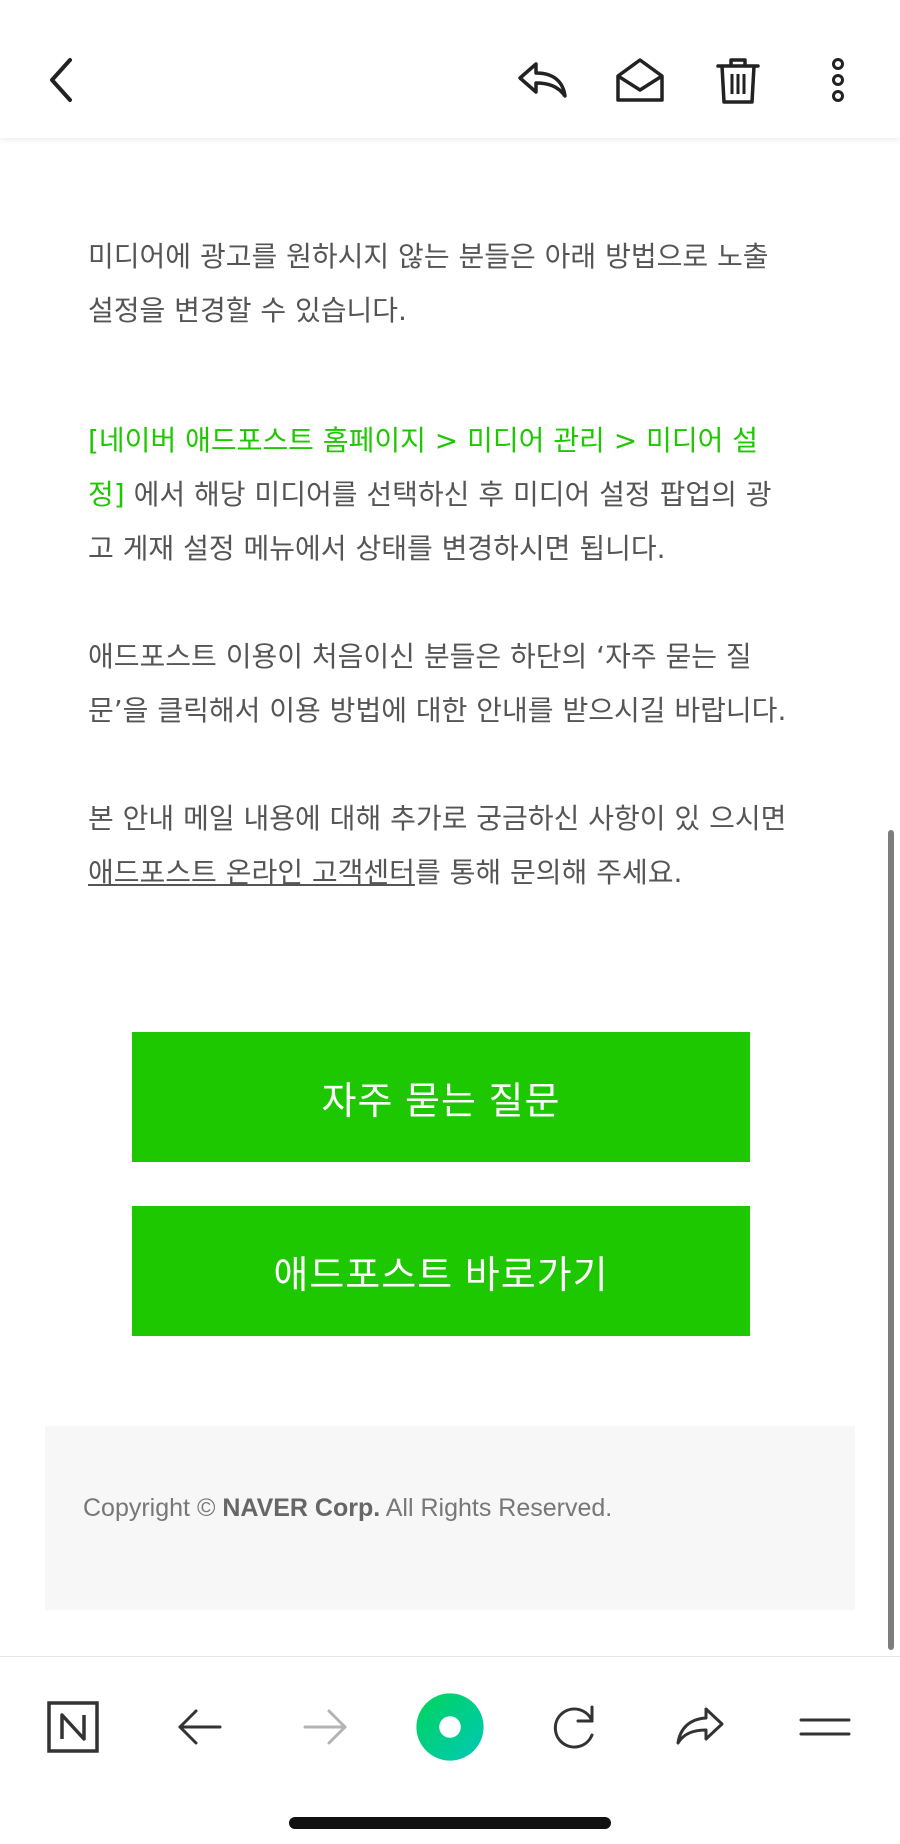 This screenshot has height=1844, width=900. Describe the element at coordinates (251, 872) in the screenshot. I see `customer-center-link: 애드포스트 온라인 고객센터` at that location.